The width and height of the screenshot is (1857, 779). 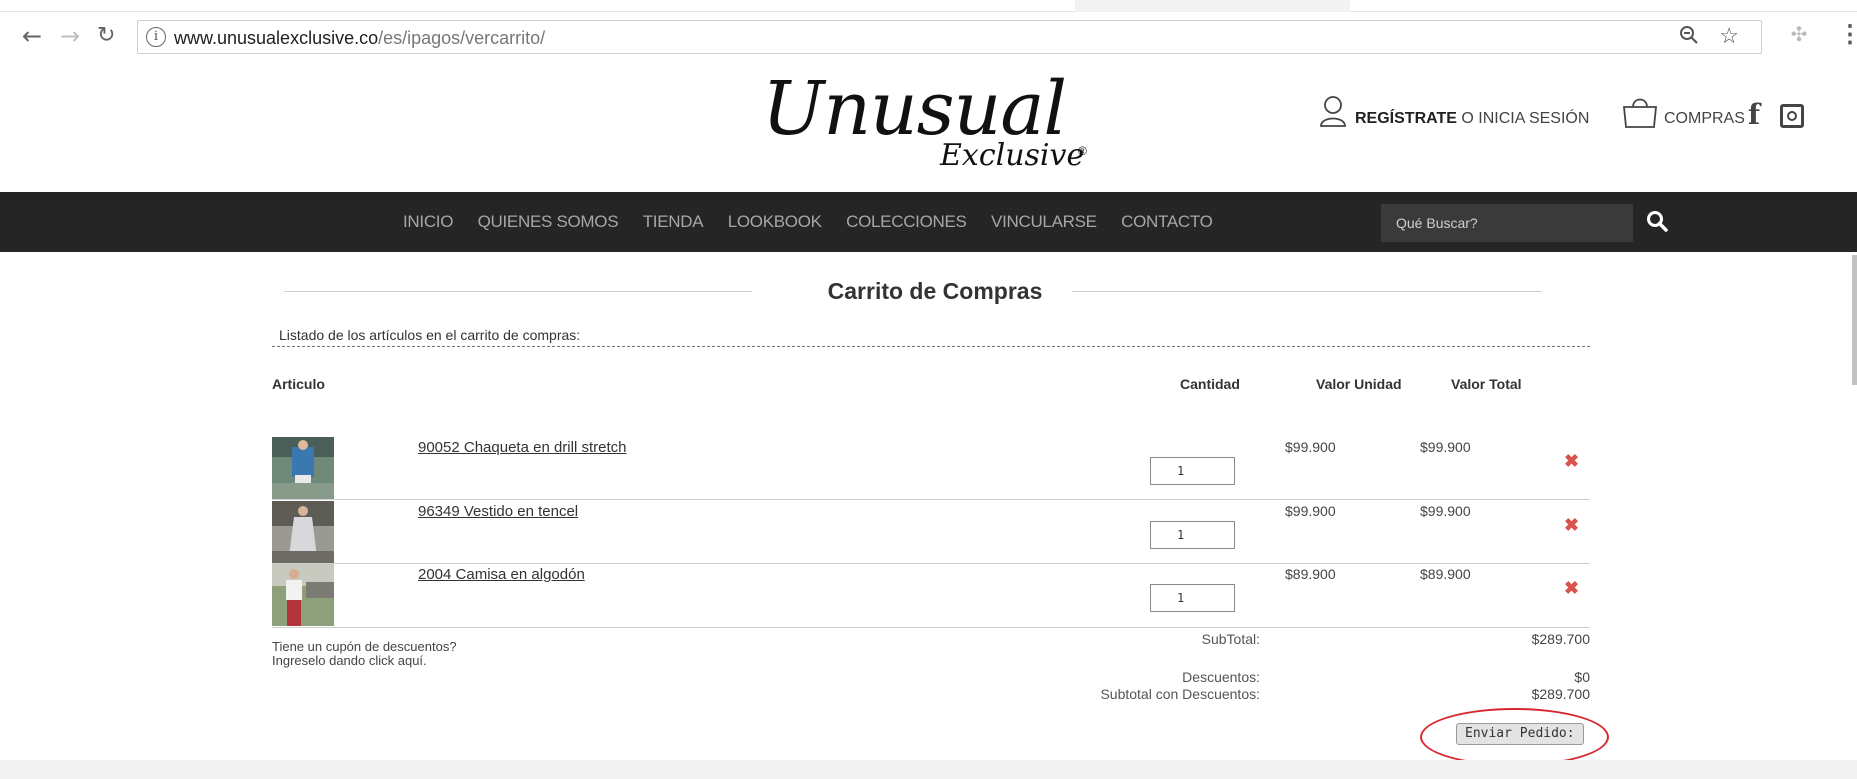 What do you see at coordinates (1847, 34) in the screenshot?
I see `menu-dots-icon: ⋮` at bounding box center [1847, 34].